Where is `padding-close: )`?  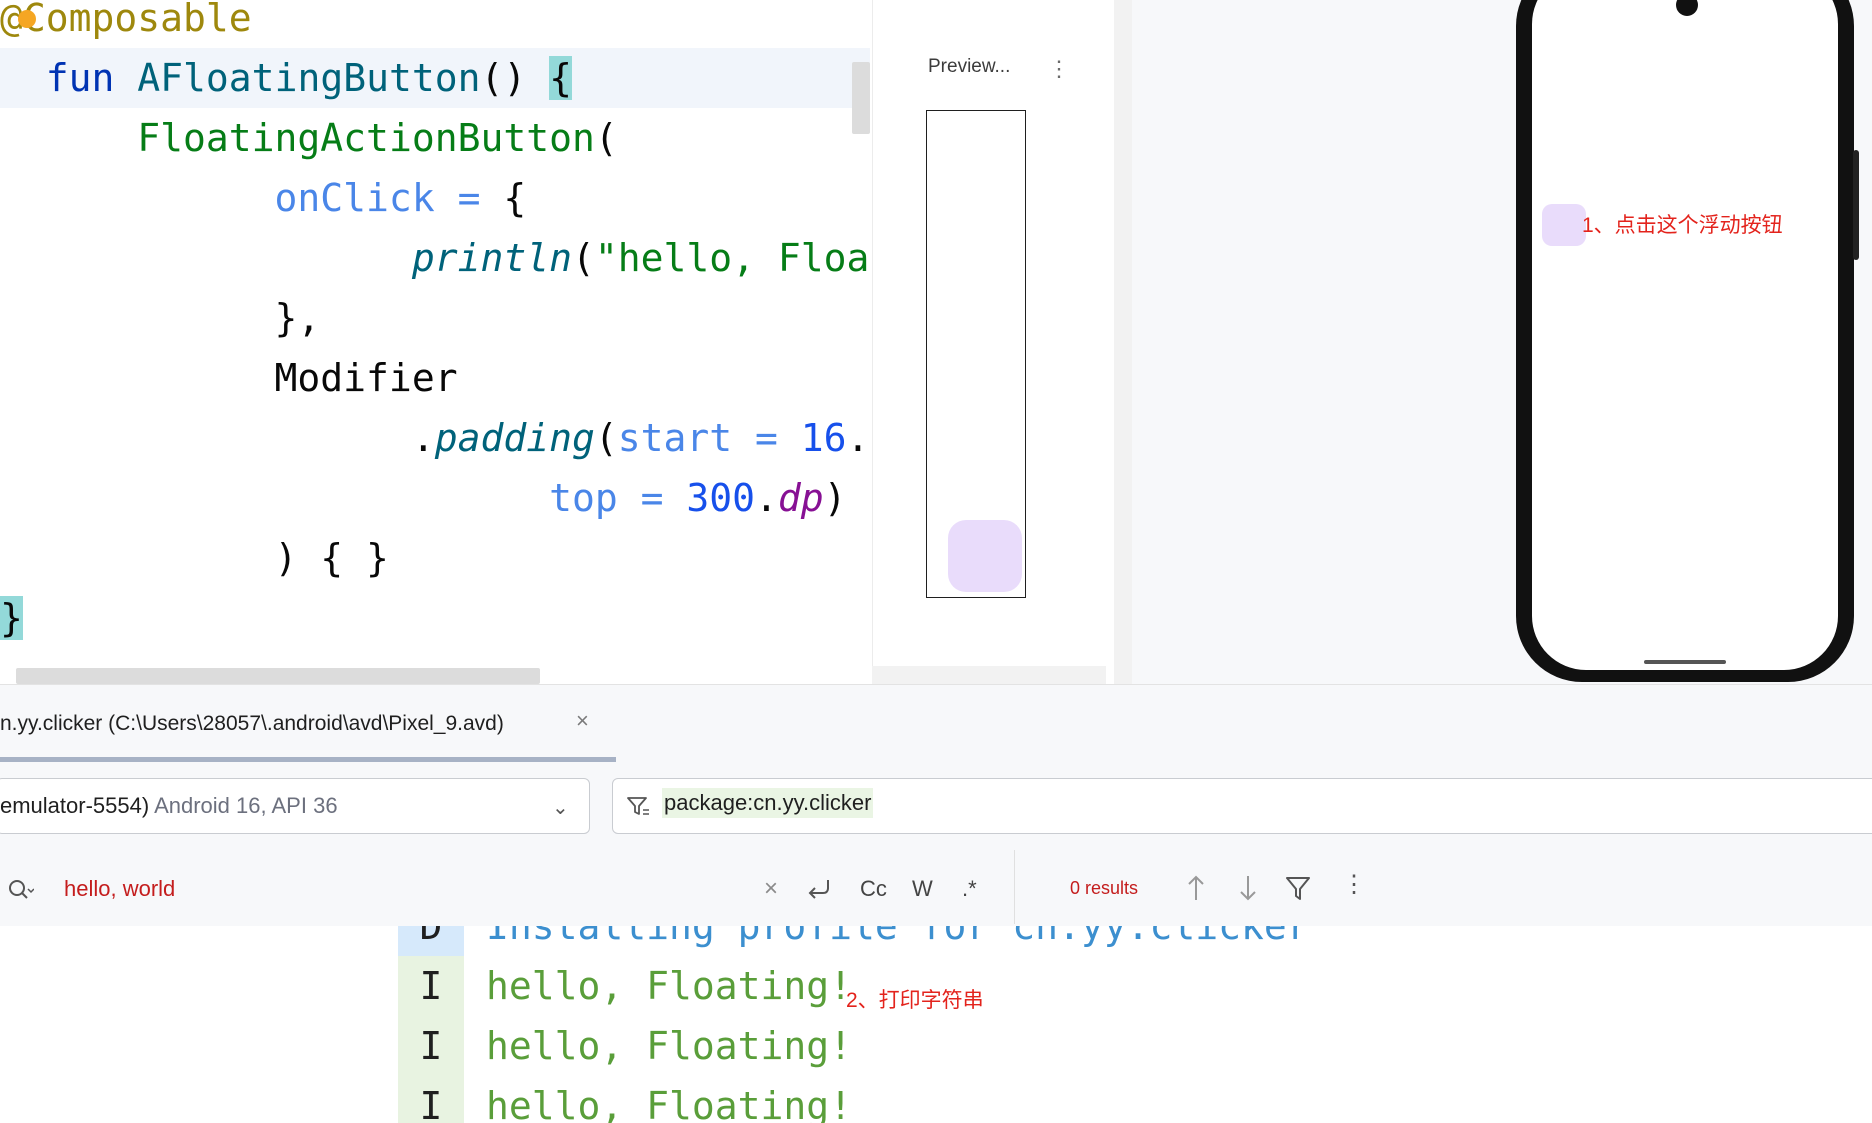 padding-close: ) is located at coordinates (835, 498).